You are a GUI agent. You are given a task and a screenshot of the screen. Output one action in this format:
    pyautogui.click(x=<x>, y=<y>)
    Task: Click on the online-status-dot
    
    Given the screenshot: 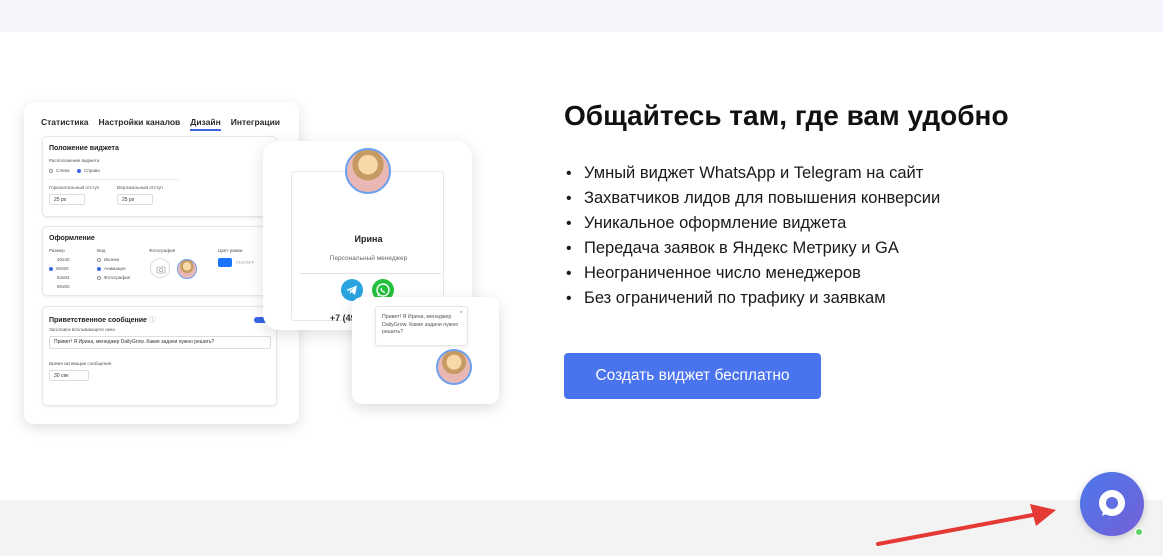 What is the action you would take?
    pyautogui.click(x=1139, y=532)
    